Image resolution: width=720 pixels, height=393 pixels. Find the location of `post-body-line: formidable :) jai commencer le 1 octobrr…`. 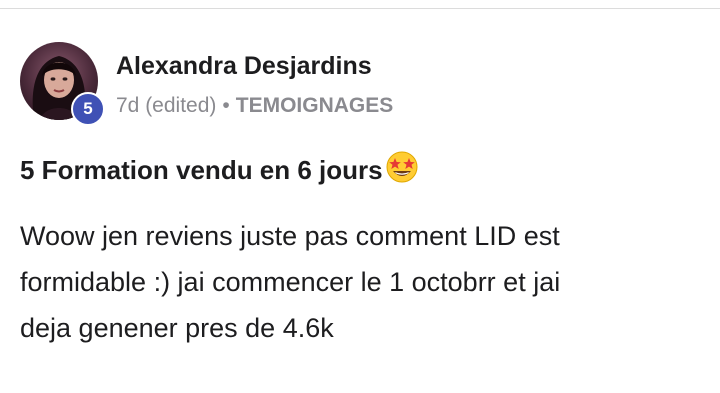

post-body-line: formidable :) jai commencer le 1 octobrr… is located at coordinates (290, 282).